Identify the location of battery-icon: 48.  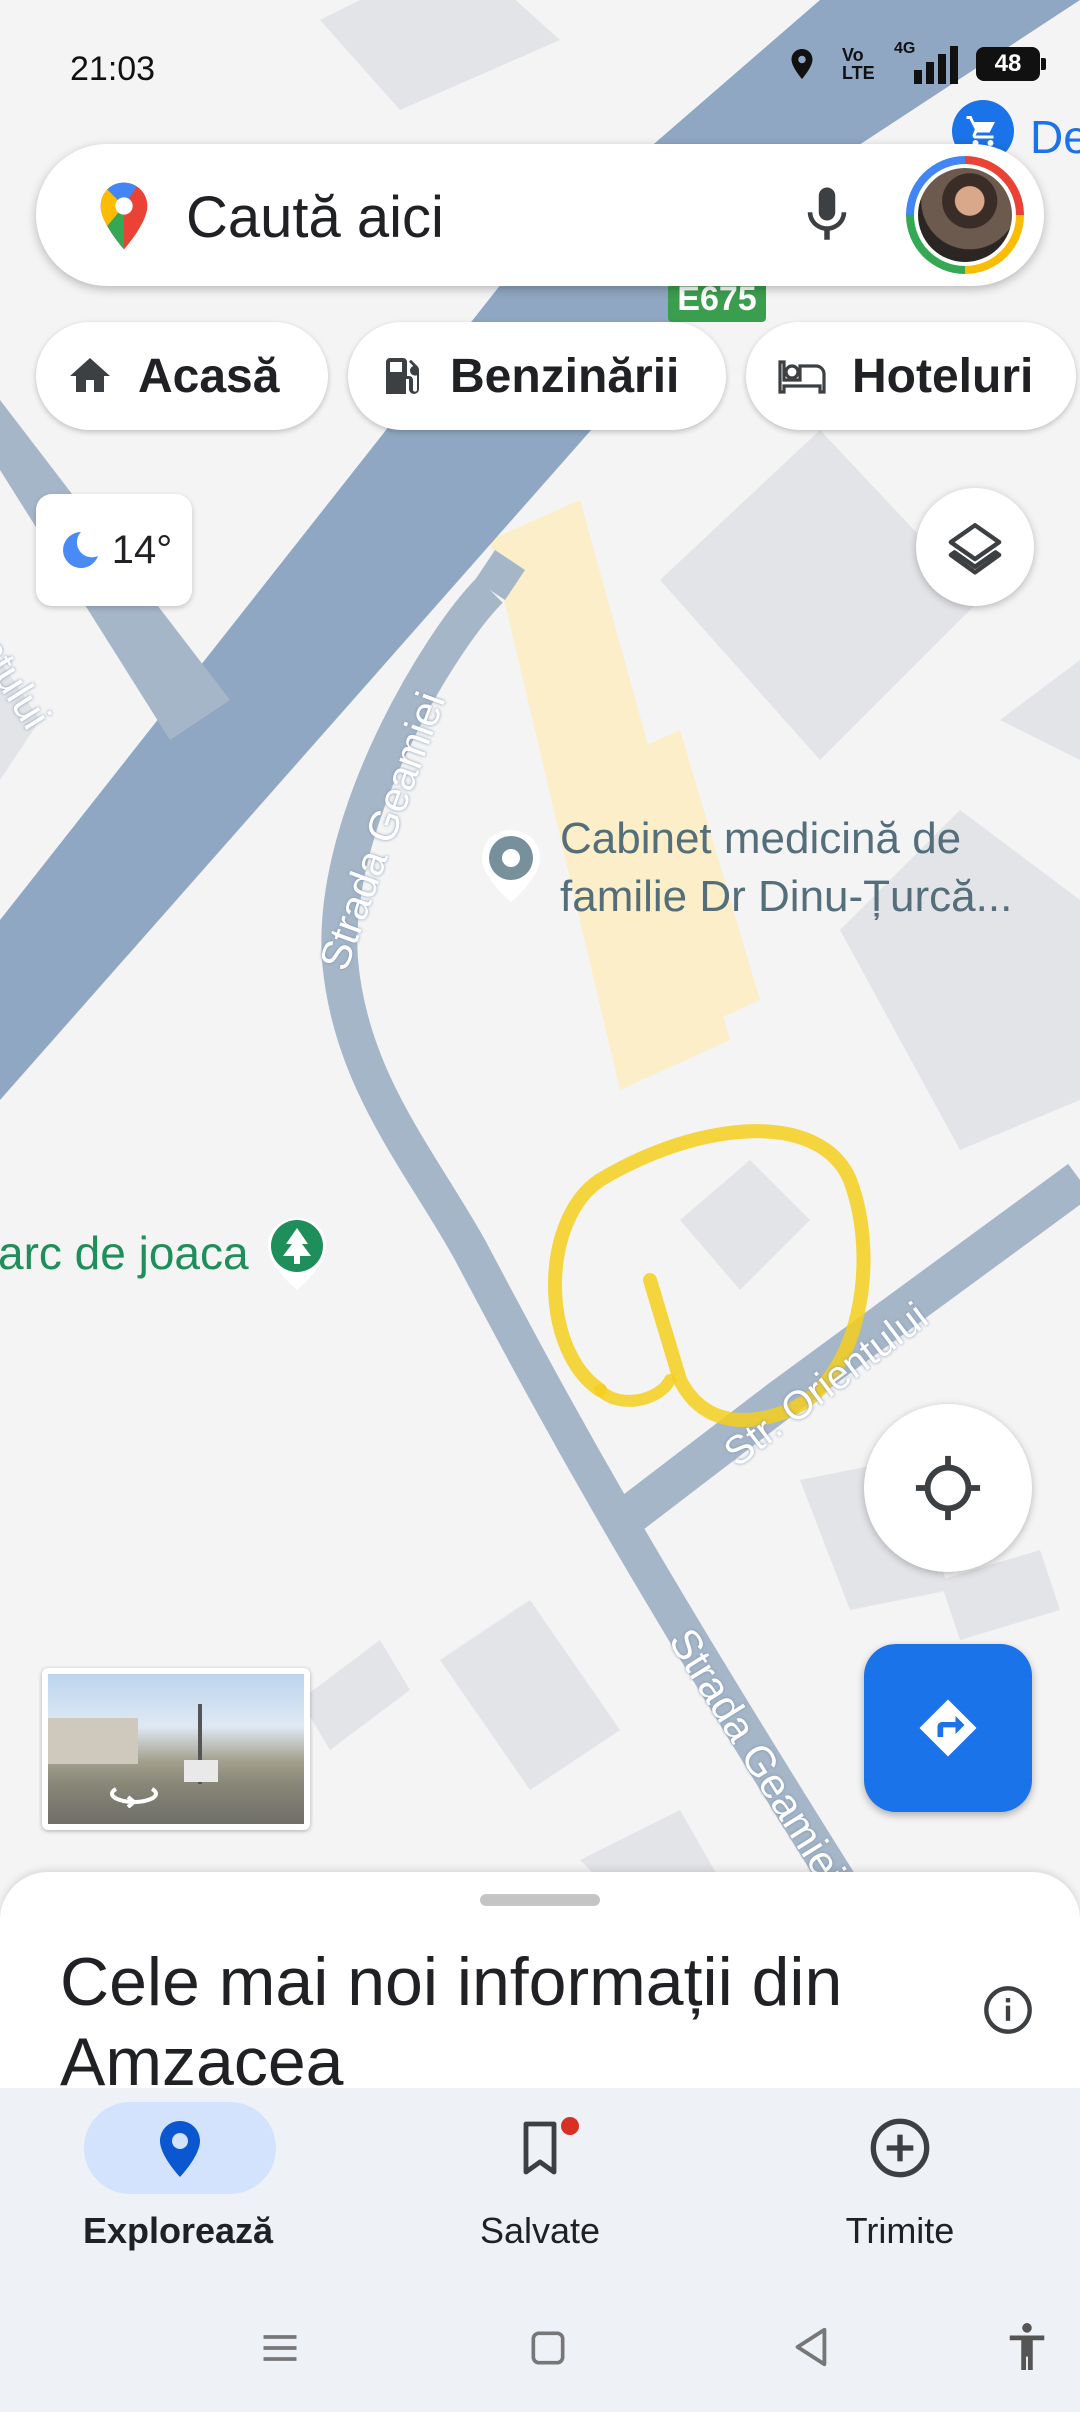
(1011, 64).